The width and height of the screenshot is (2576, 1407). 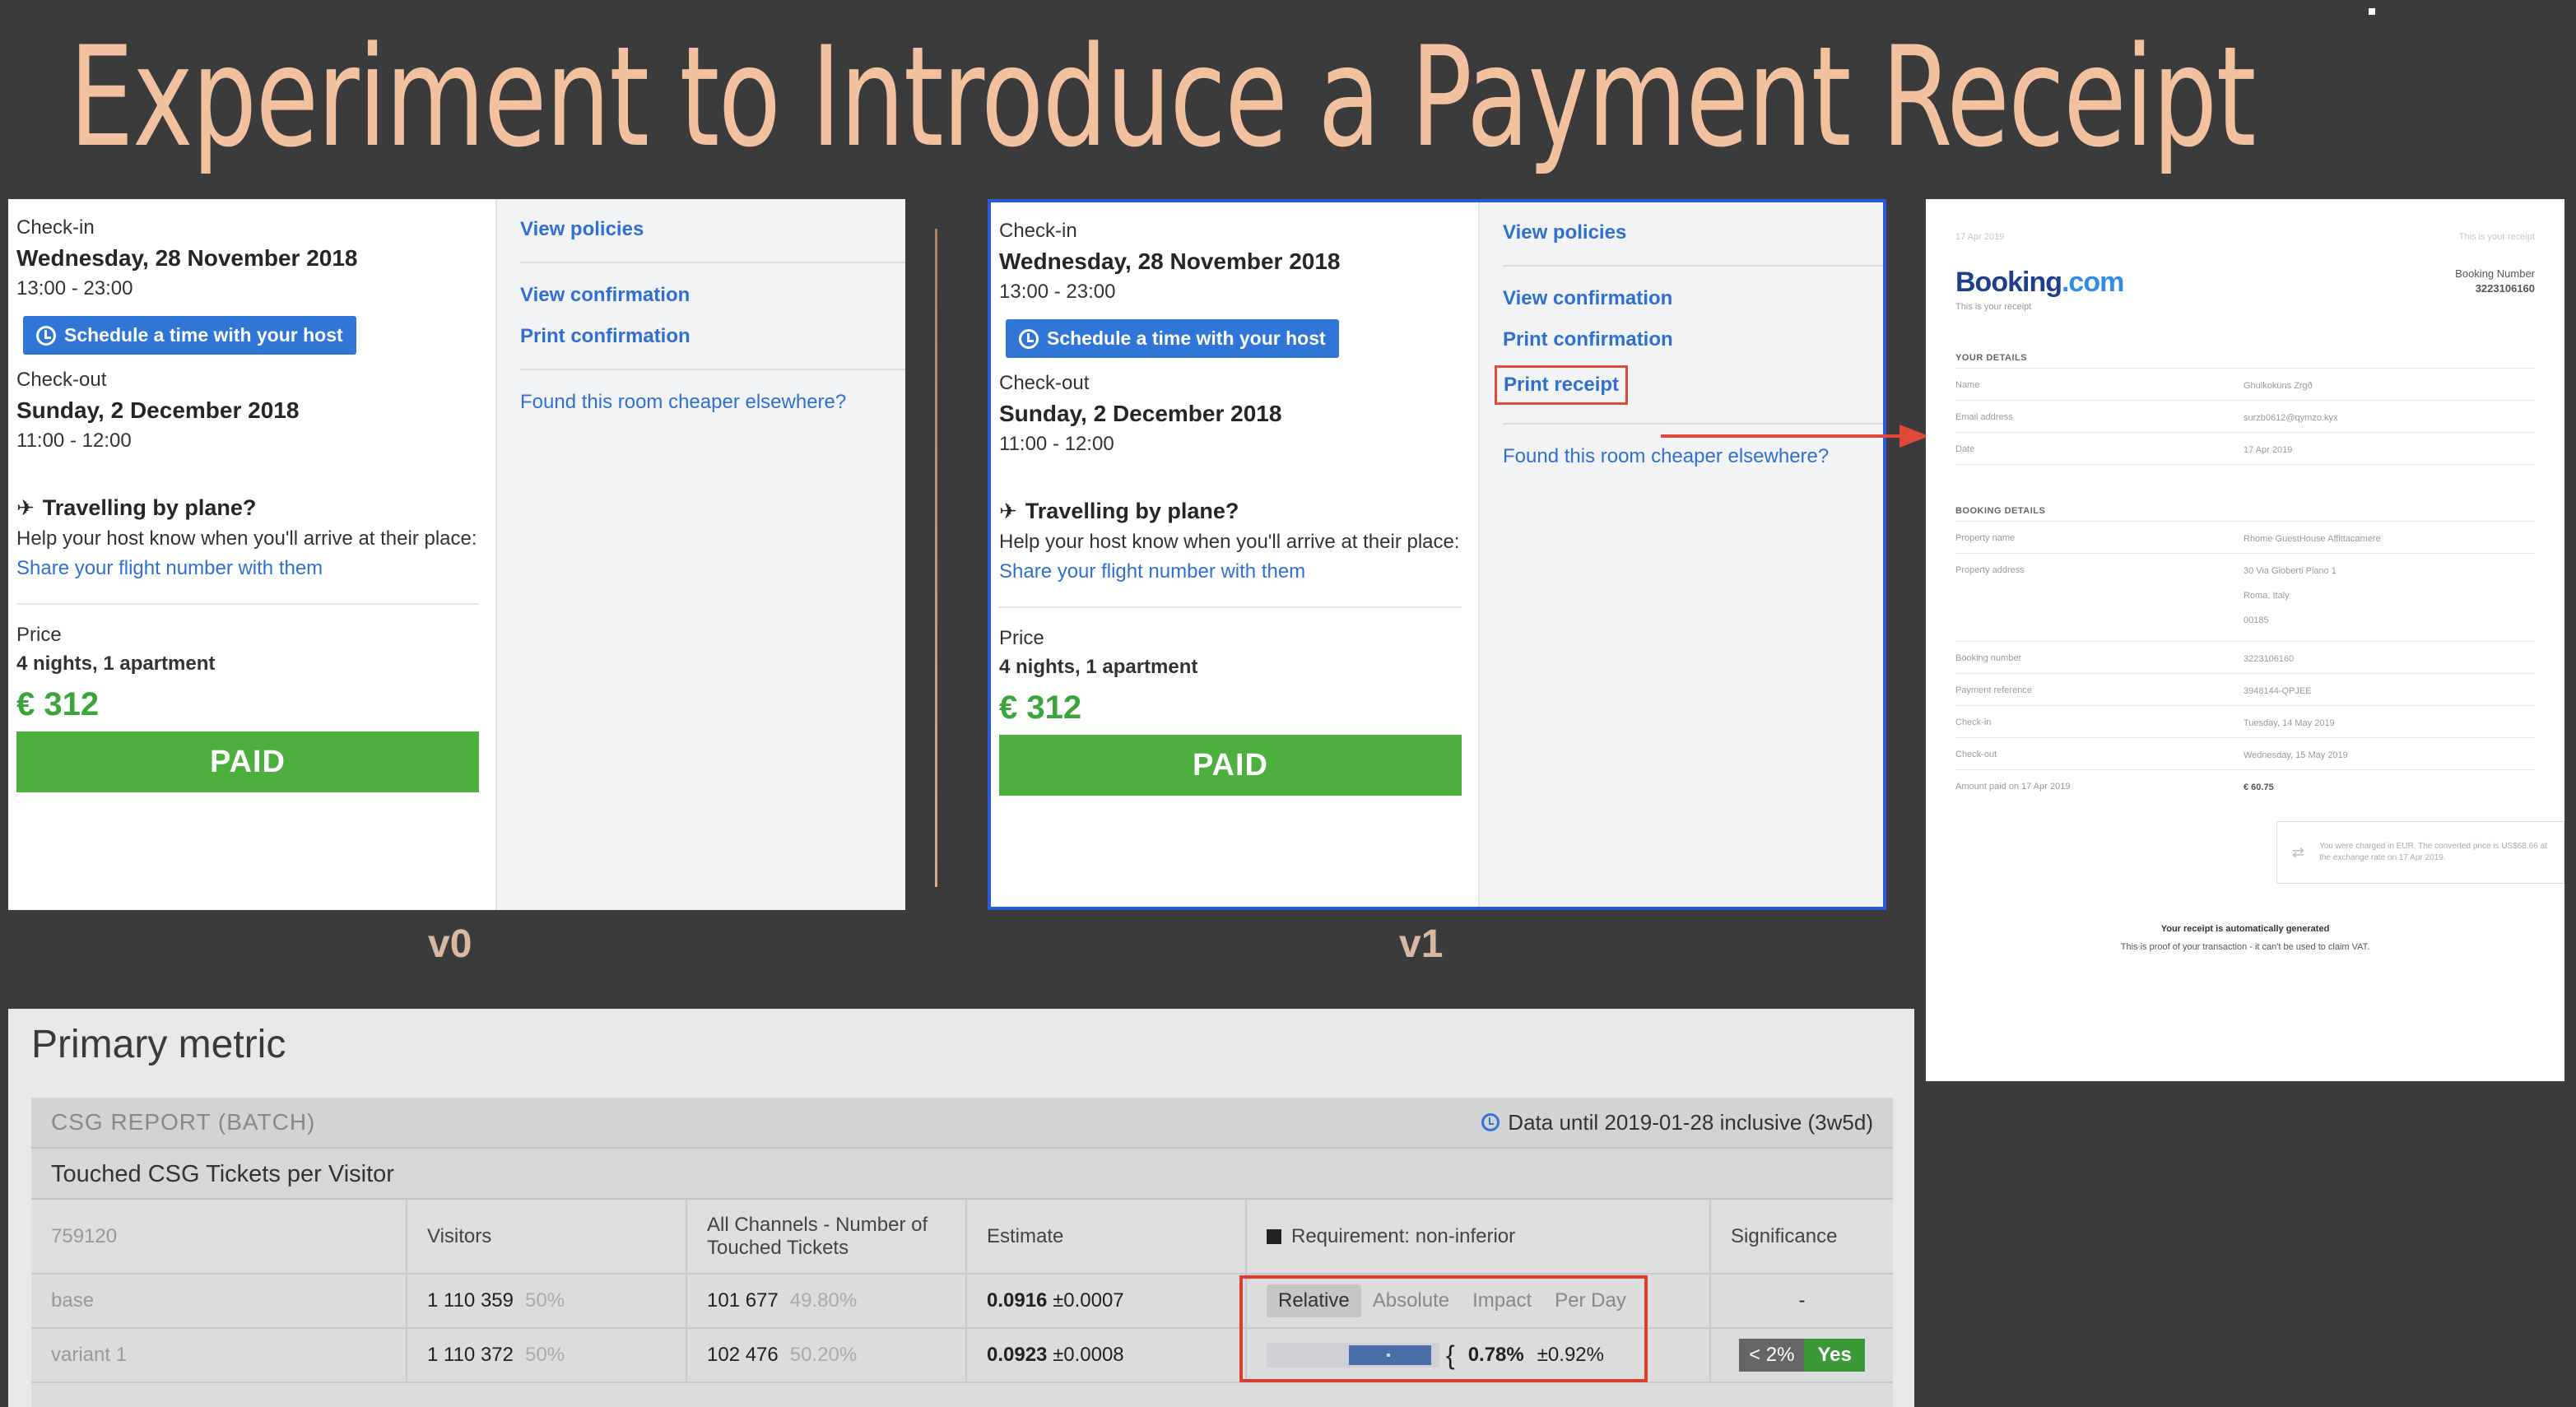 What do you see at coordinates (2245, 658) in the screenshot?
I see `receipt-row: Booking number 3223106160` at bounding box center [2245, 658].